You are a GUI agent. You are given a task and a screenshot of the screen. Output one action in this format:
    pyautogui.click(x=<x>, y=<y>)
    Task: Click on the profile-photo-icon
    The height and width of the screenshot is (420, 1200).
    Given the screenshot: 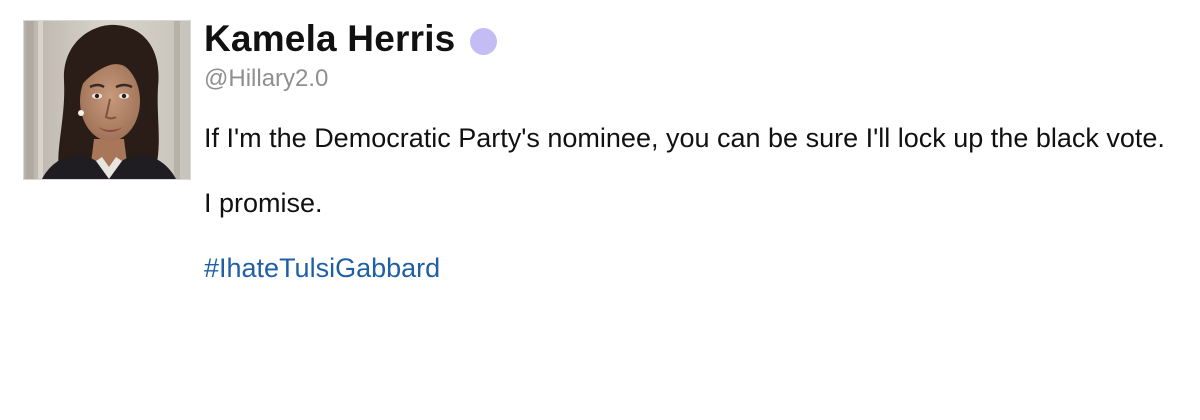 What is the action you would take?
    pyautogui.click(x=107, y=100)
    